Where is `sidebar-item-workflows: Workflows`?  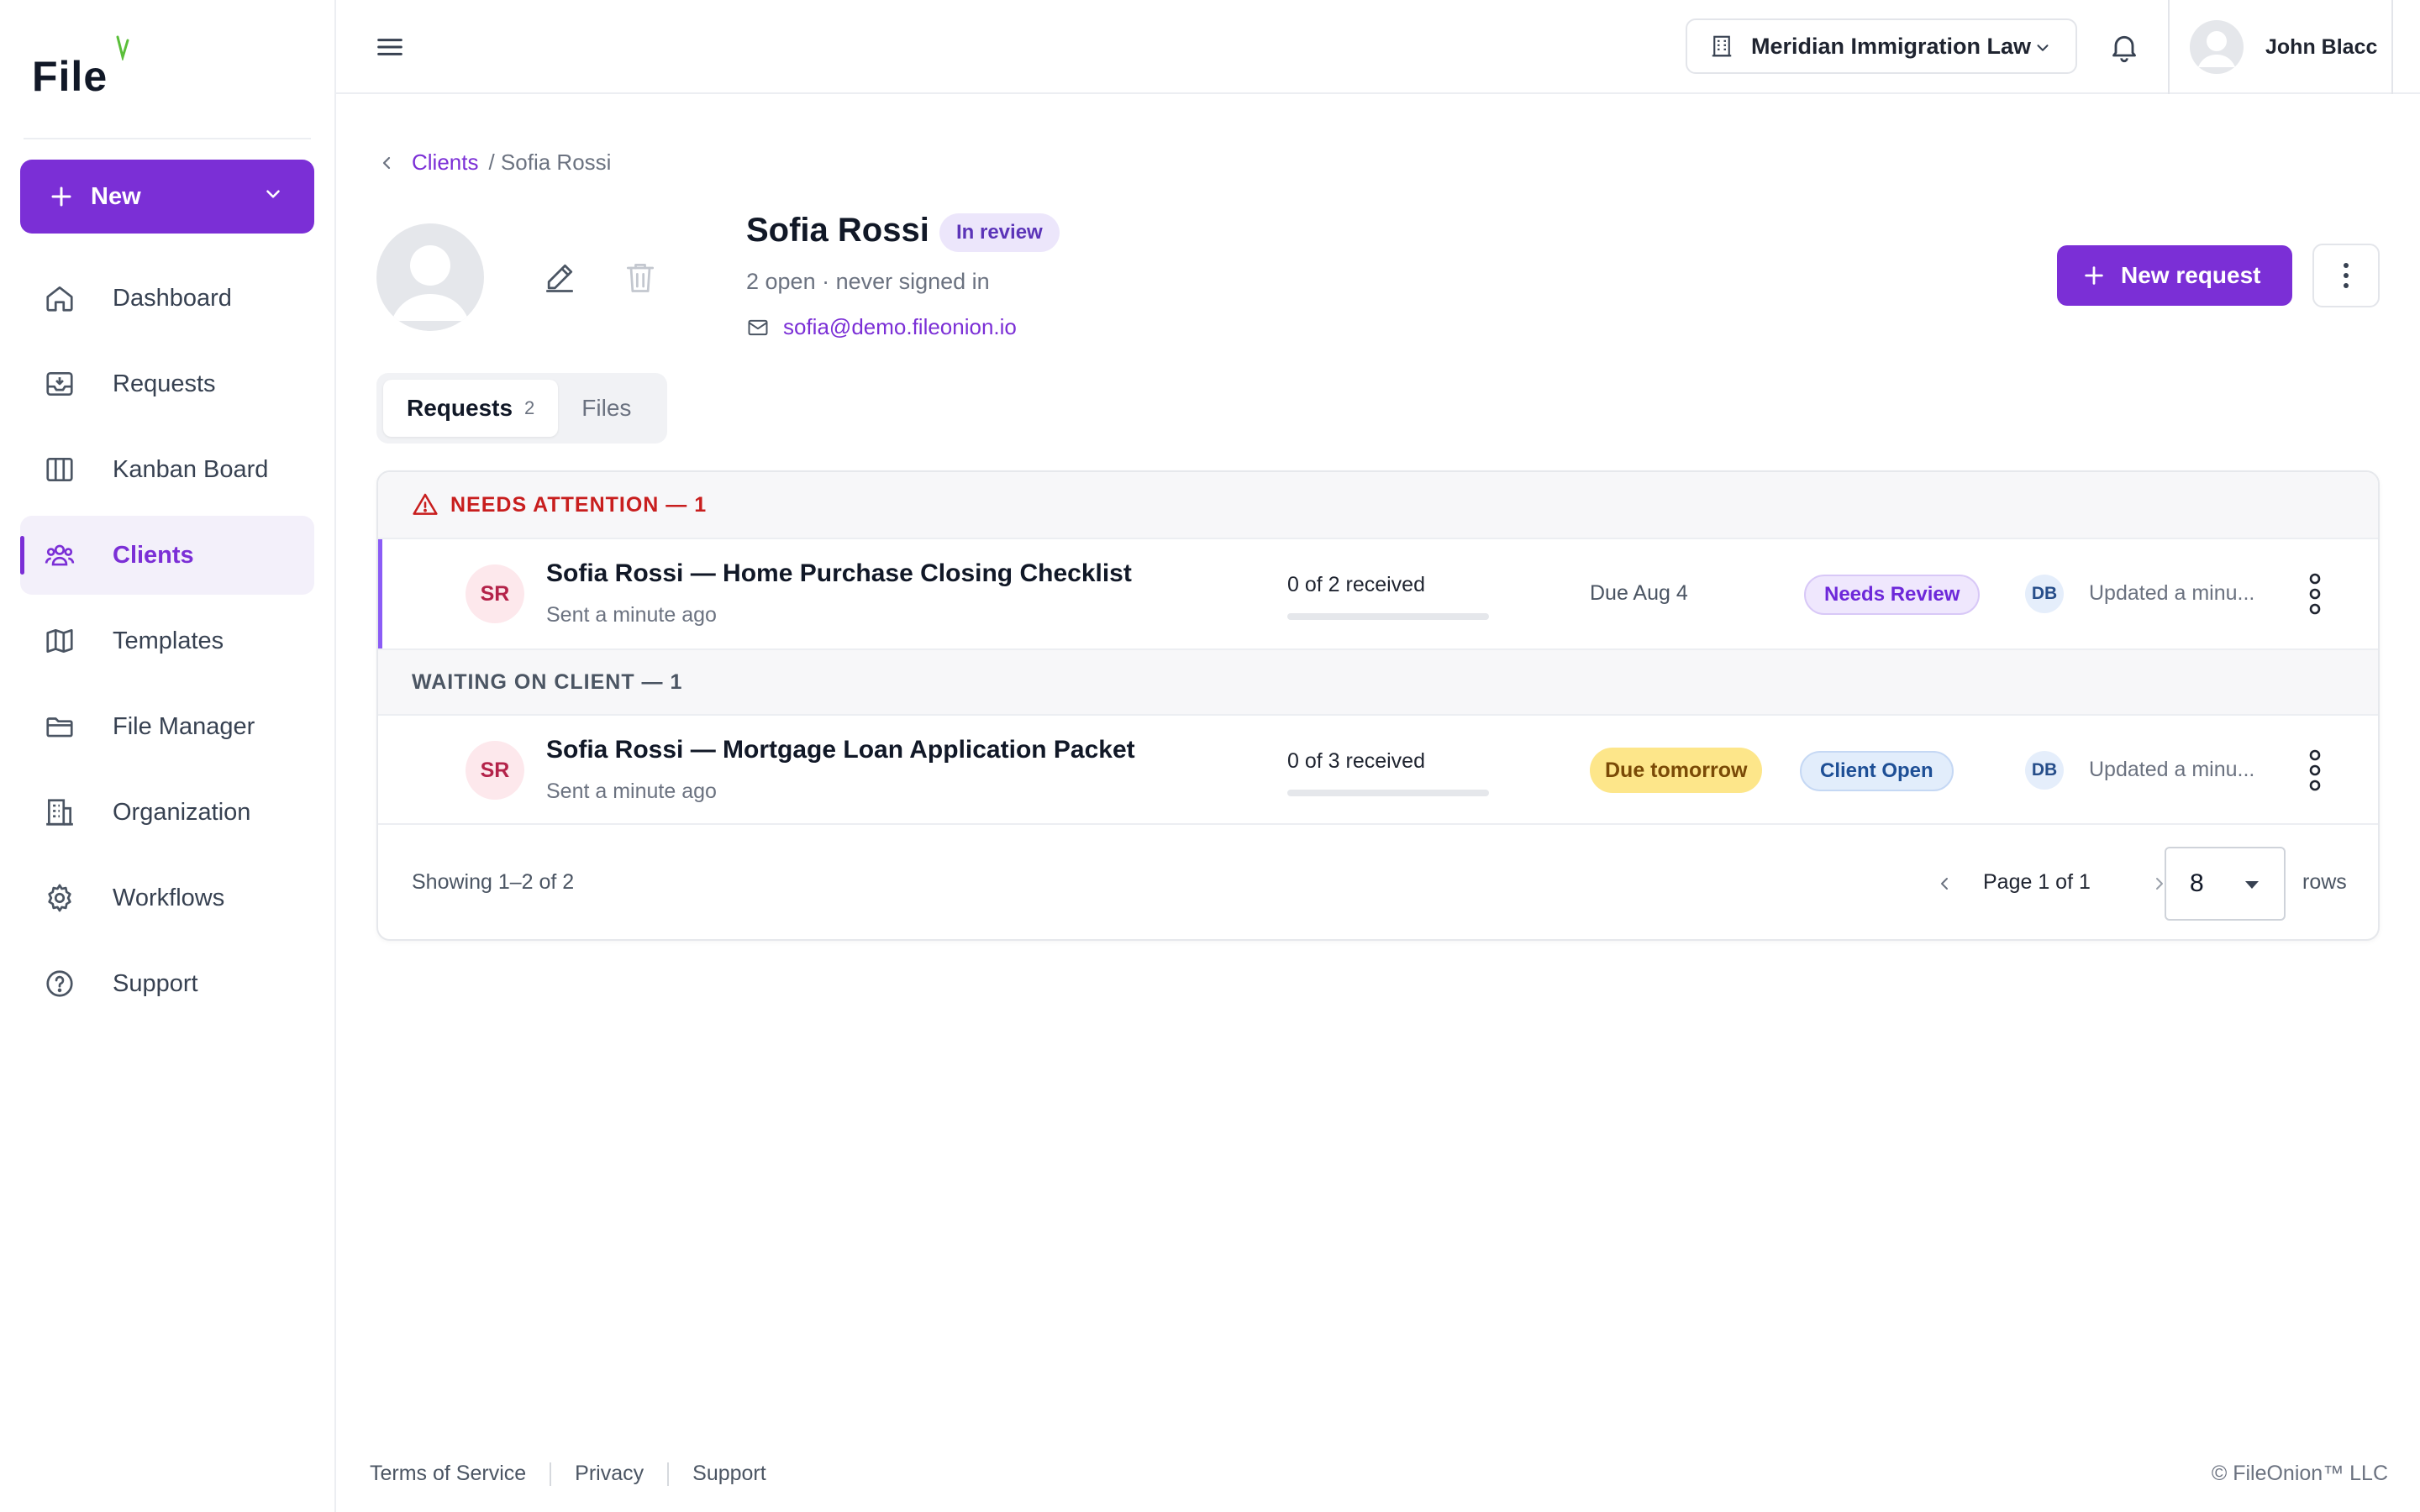 sidebar-item-workflows: Workflows is located at coordinates (167, 897).